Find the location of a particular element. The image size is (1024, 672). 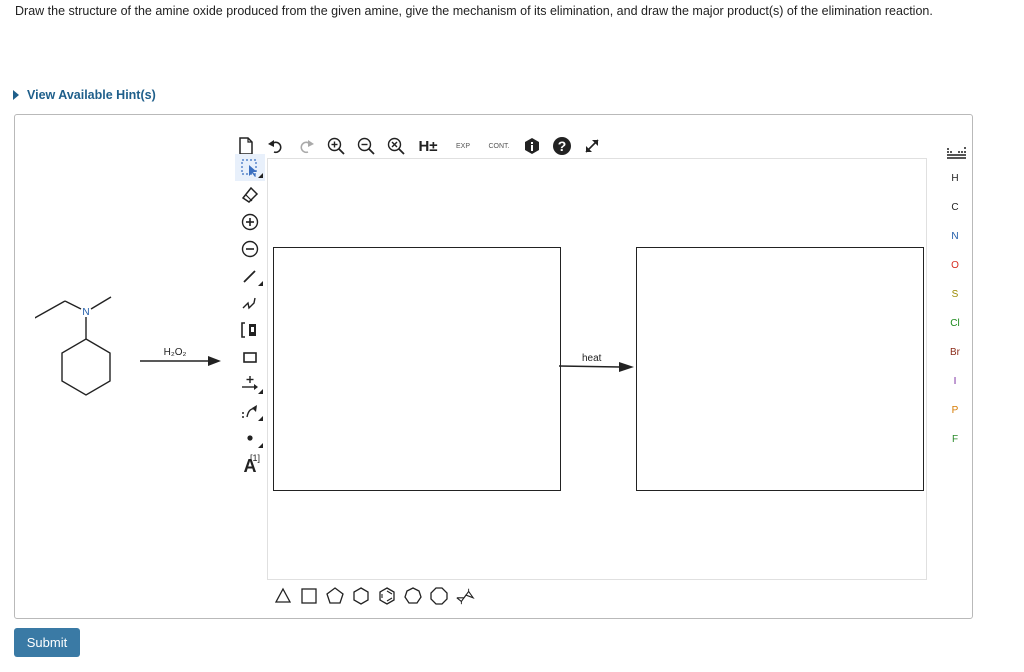

atom-button-h: H is located at coordinates (955, 178).